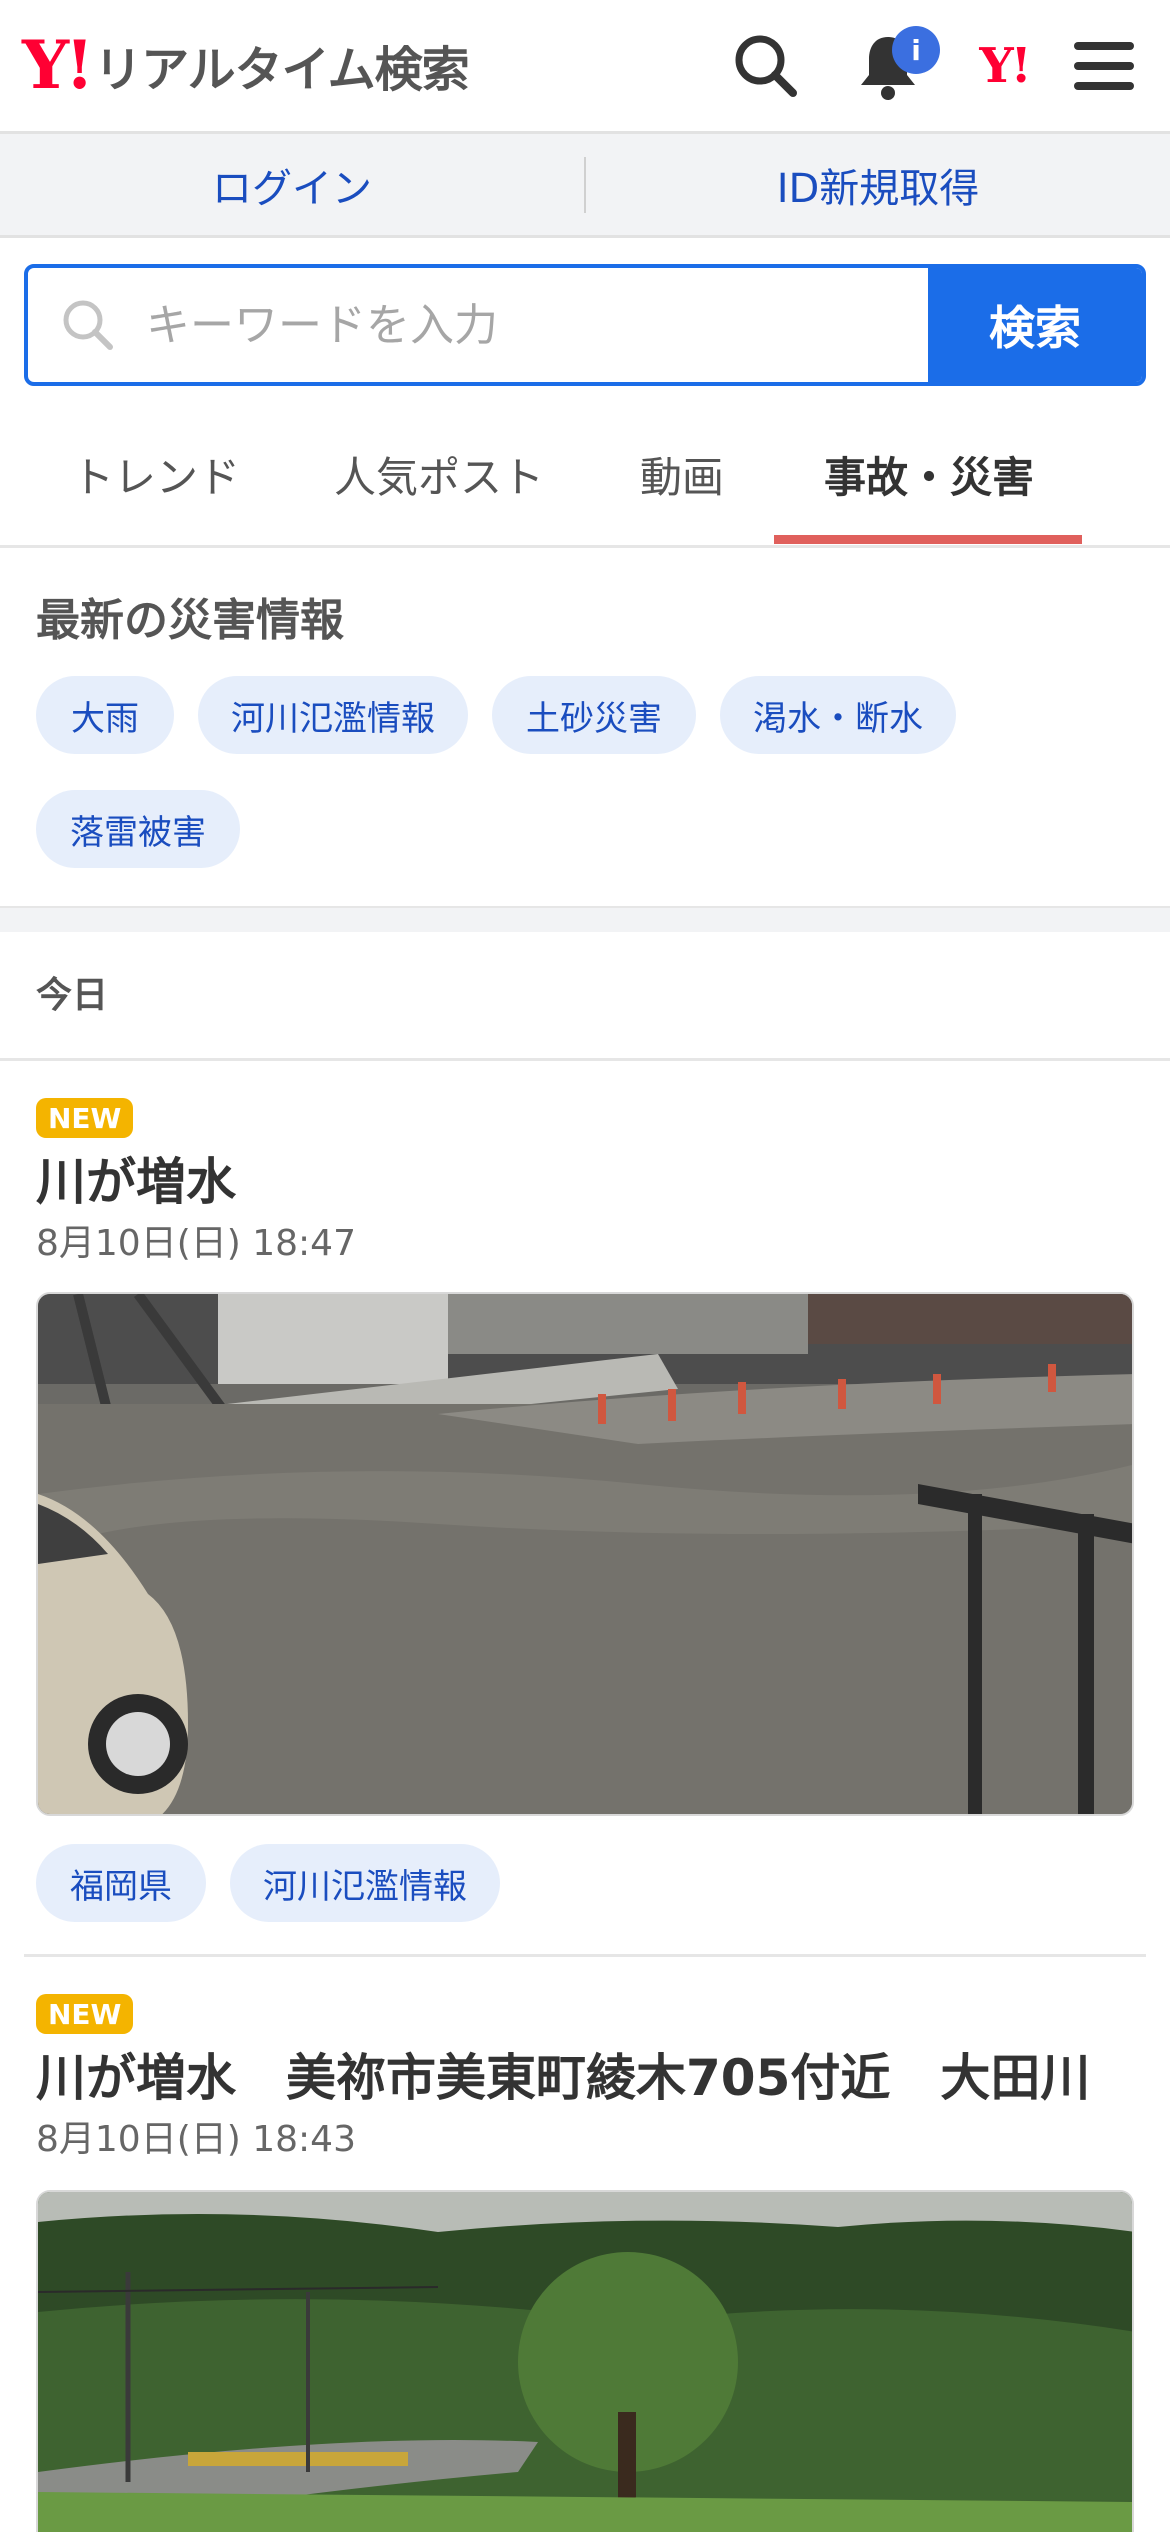 This screenshot has width=1170, height=2532. What do you see at coordinates (766, 66) in the screenshot?
I see `search-icon` at bounding box center [766, 66].